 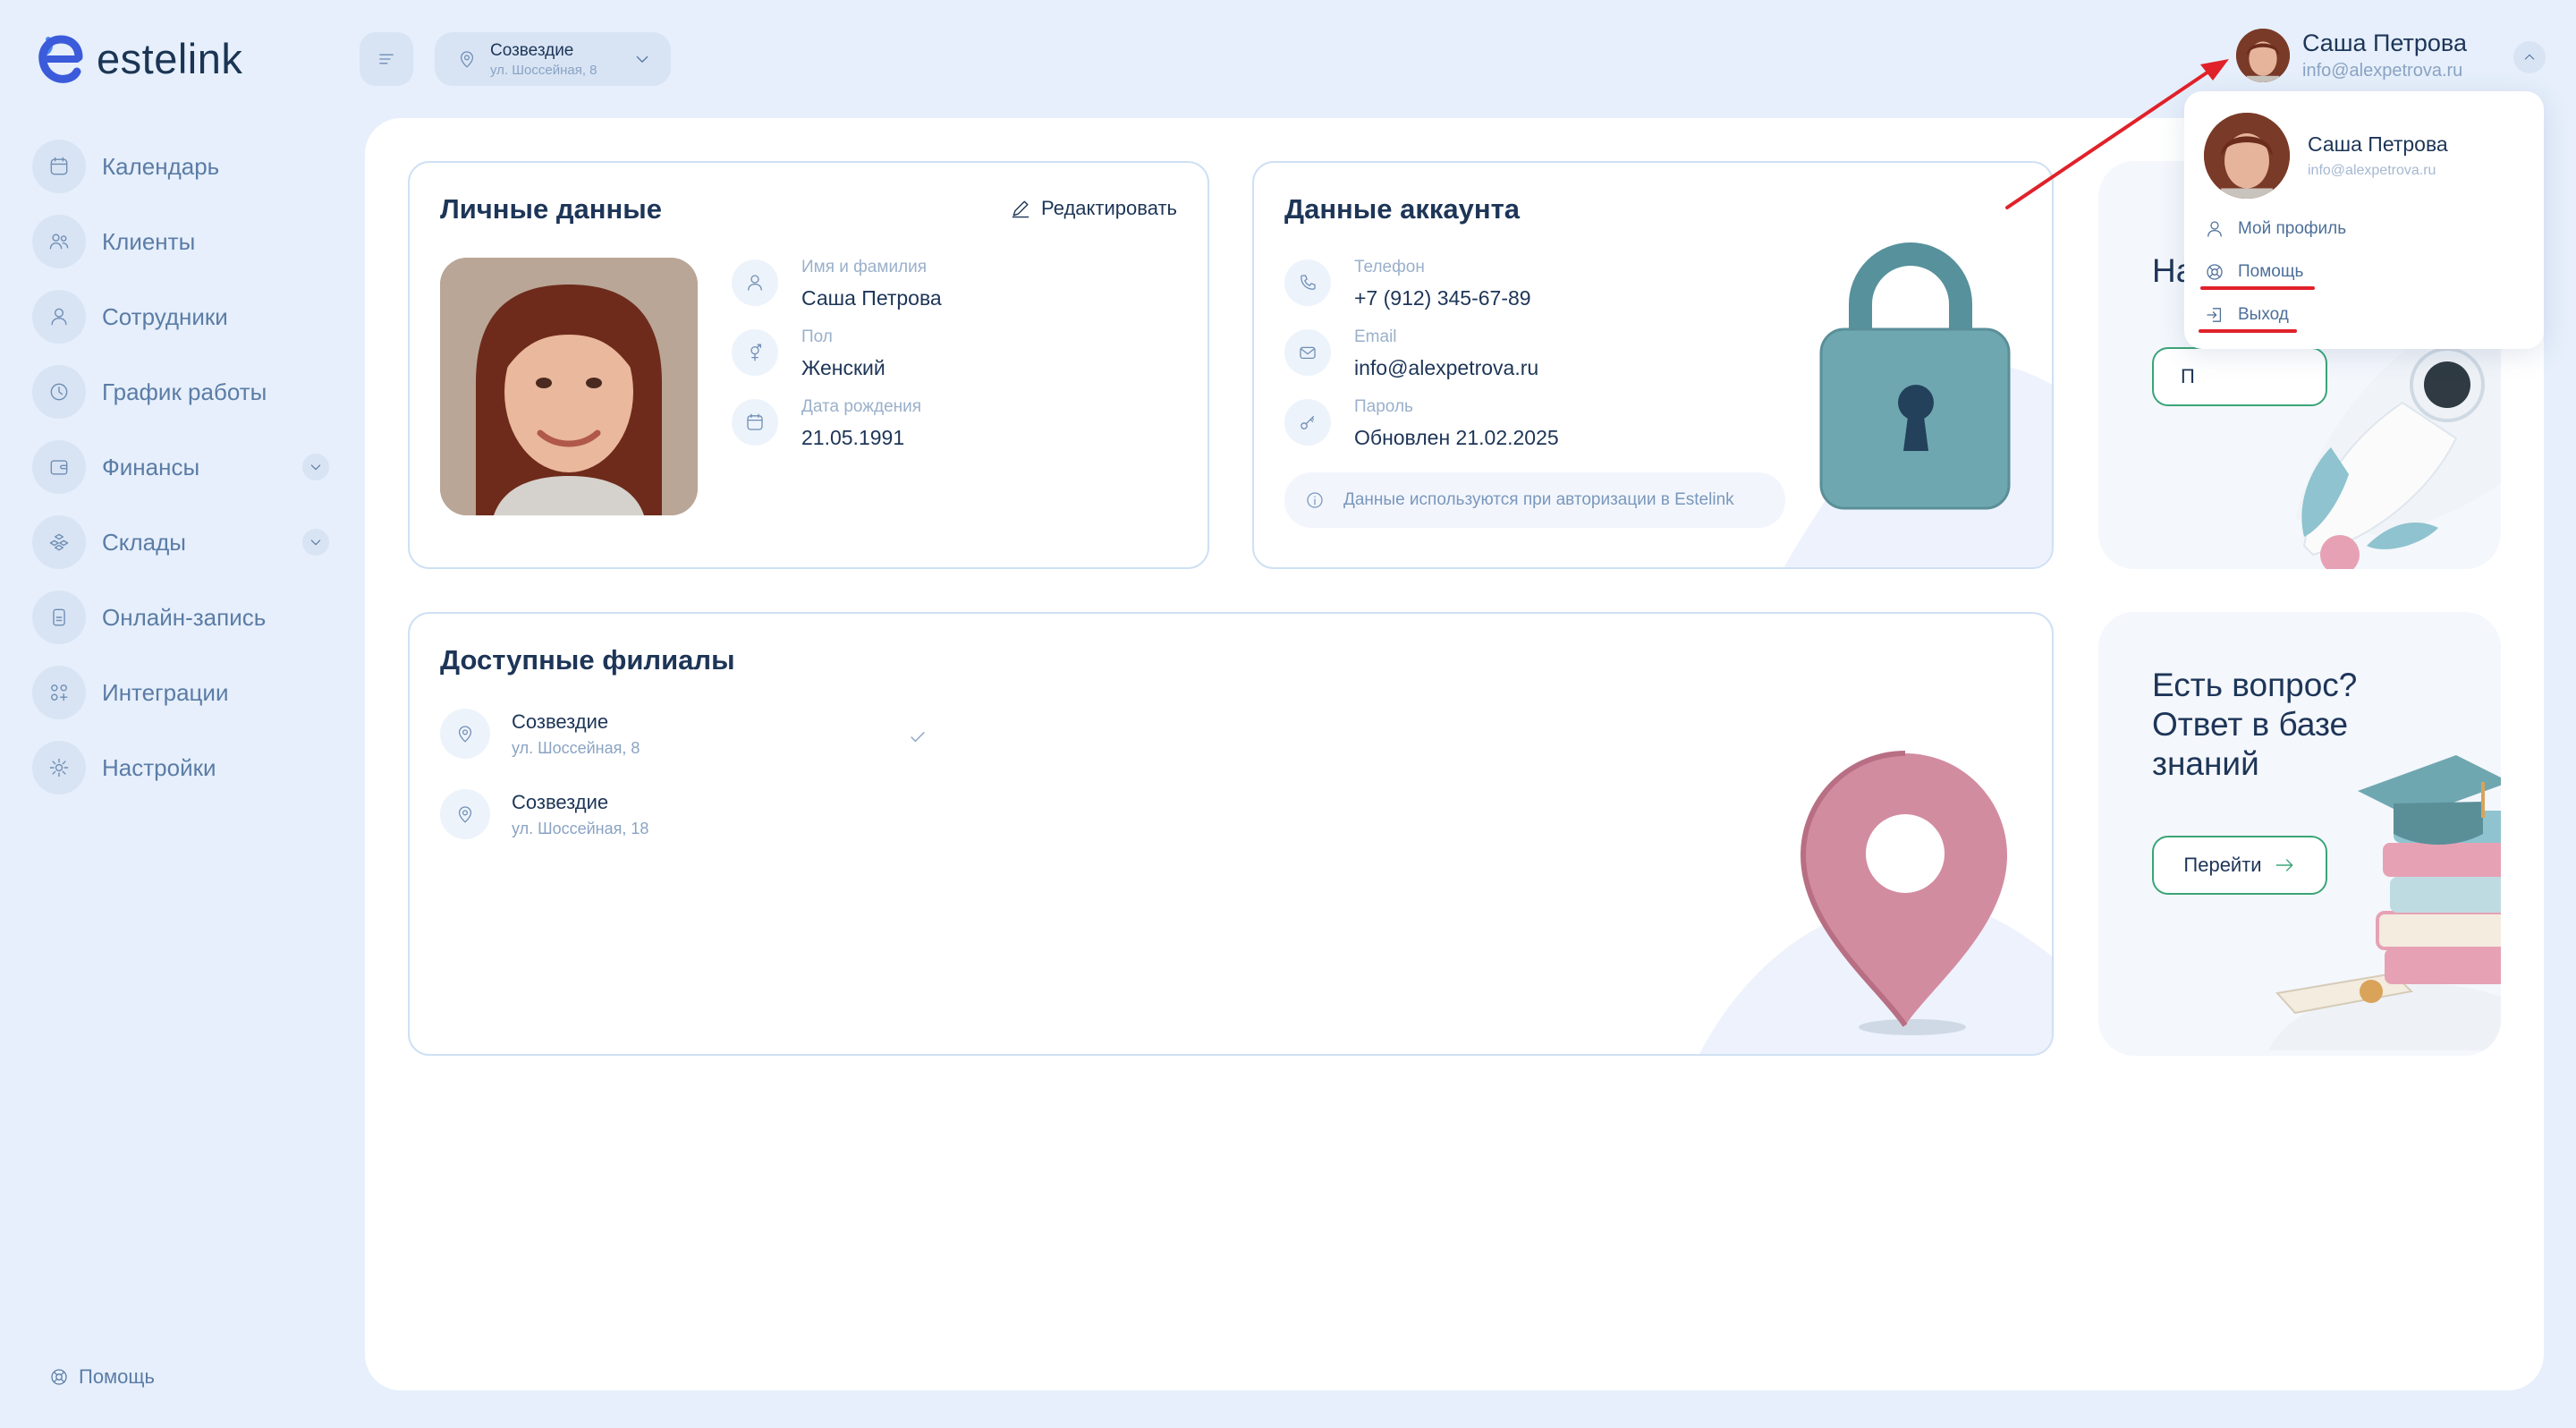 What do you see at coordinates (184, 617) in the screenshot?
I see `sidebar-item-label: Онлайн-запись` at bounding box center [184, 617].